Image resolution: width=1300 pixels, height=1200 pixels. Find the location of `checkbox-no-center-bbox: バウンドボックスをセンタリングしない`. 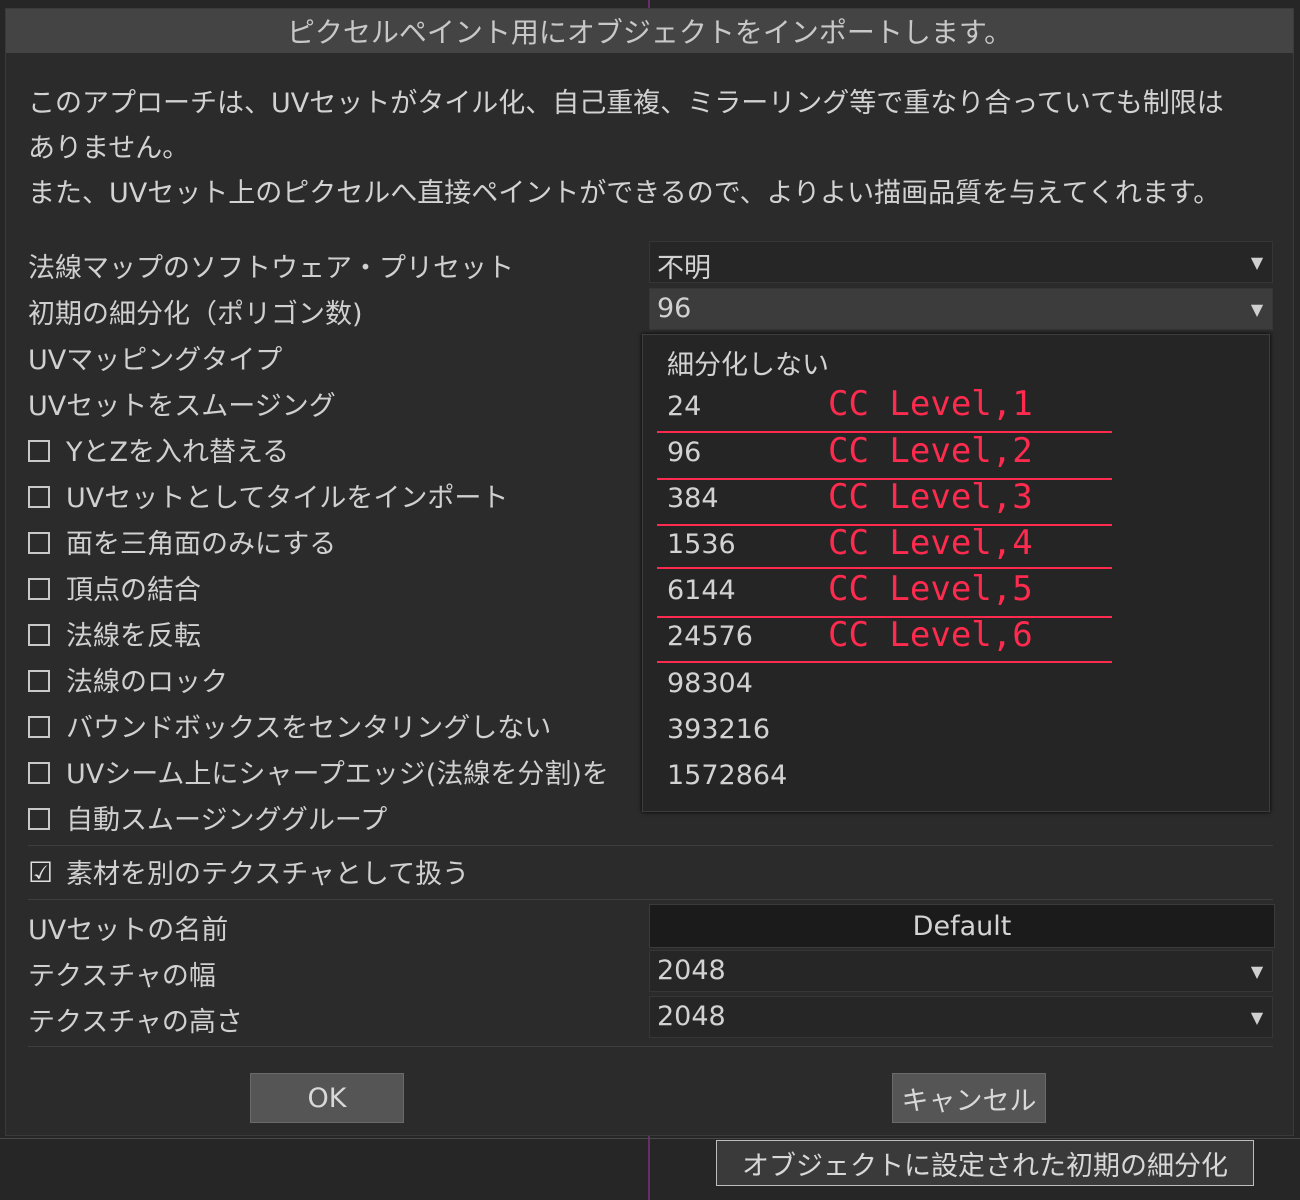

checkbox-no-center-bbox: バウンドボックスをセンタリングしない is located at coordinates (289, 725).